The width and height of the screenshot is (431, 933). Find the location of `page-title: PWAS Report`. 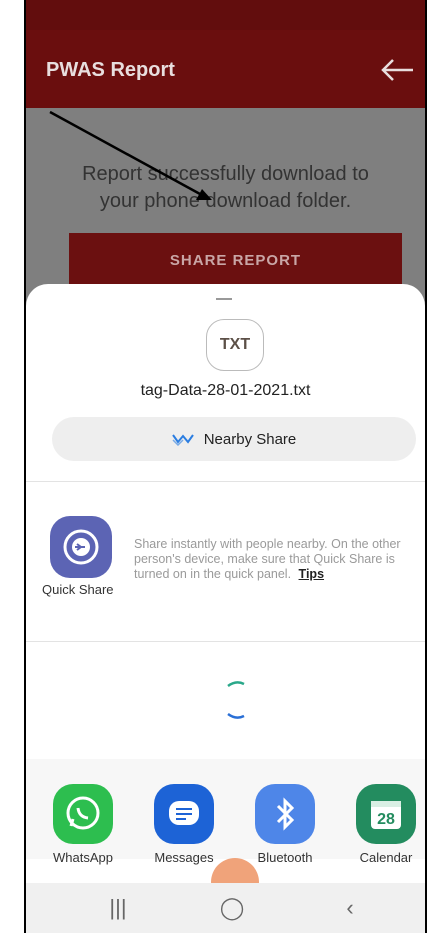

page-title: PWAS Report is located at coordinates (110, 70).